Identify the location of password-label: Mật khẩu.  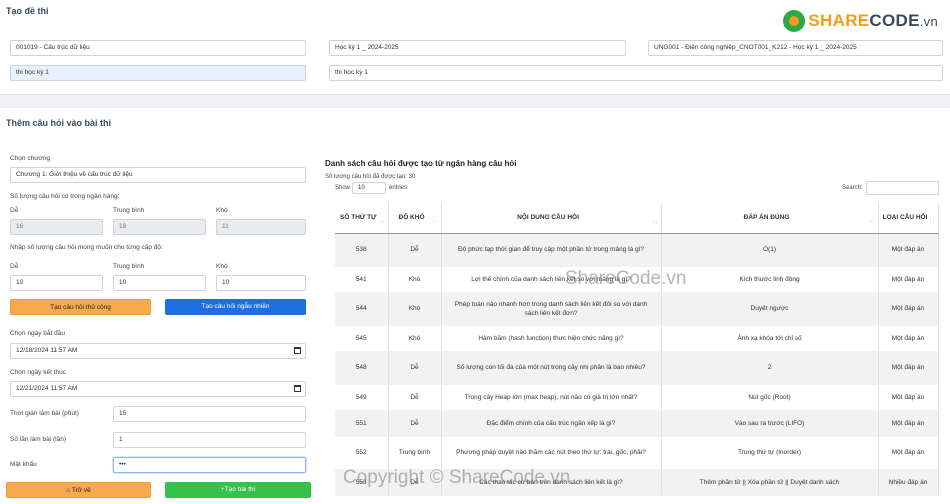
(23, 464).